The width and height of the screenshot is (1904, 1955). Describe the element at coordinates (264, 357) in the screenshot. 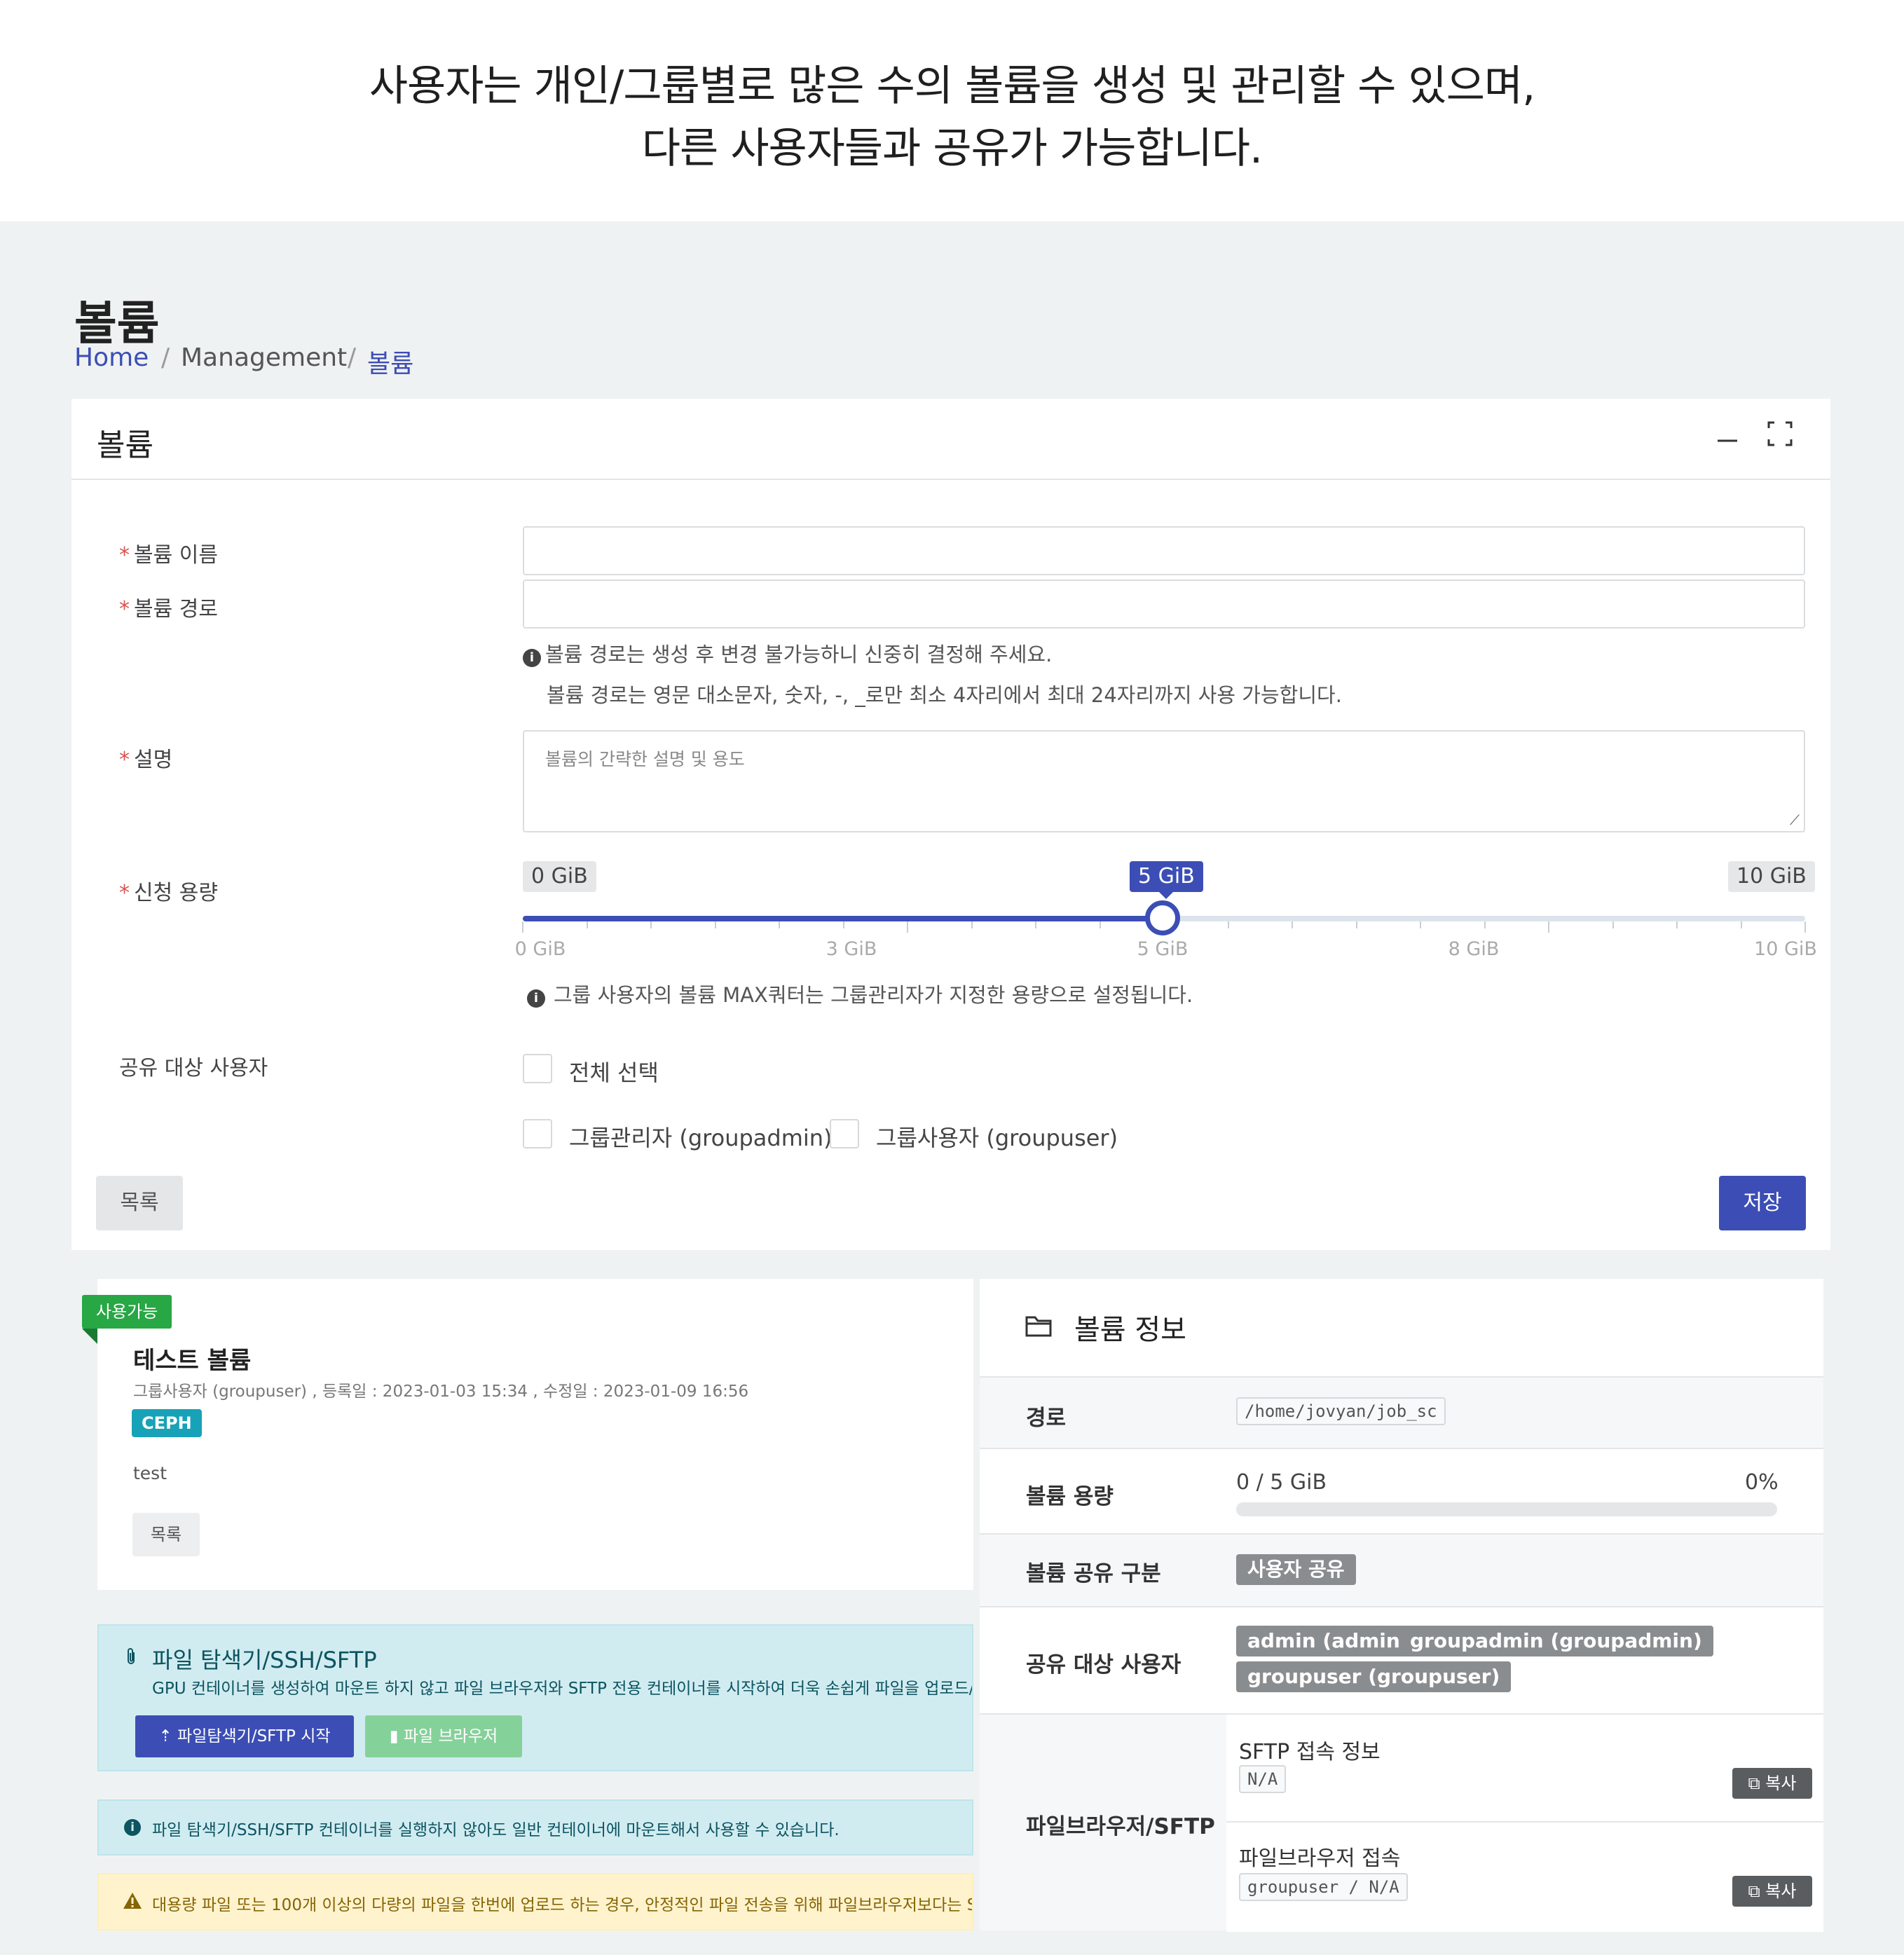

I see `breadcrumb-management: Management` at that location.